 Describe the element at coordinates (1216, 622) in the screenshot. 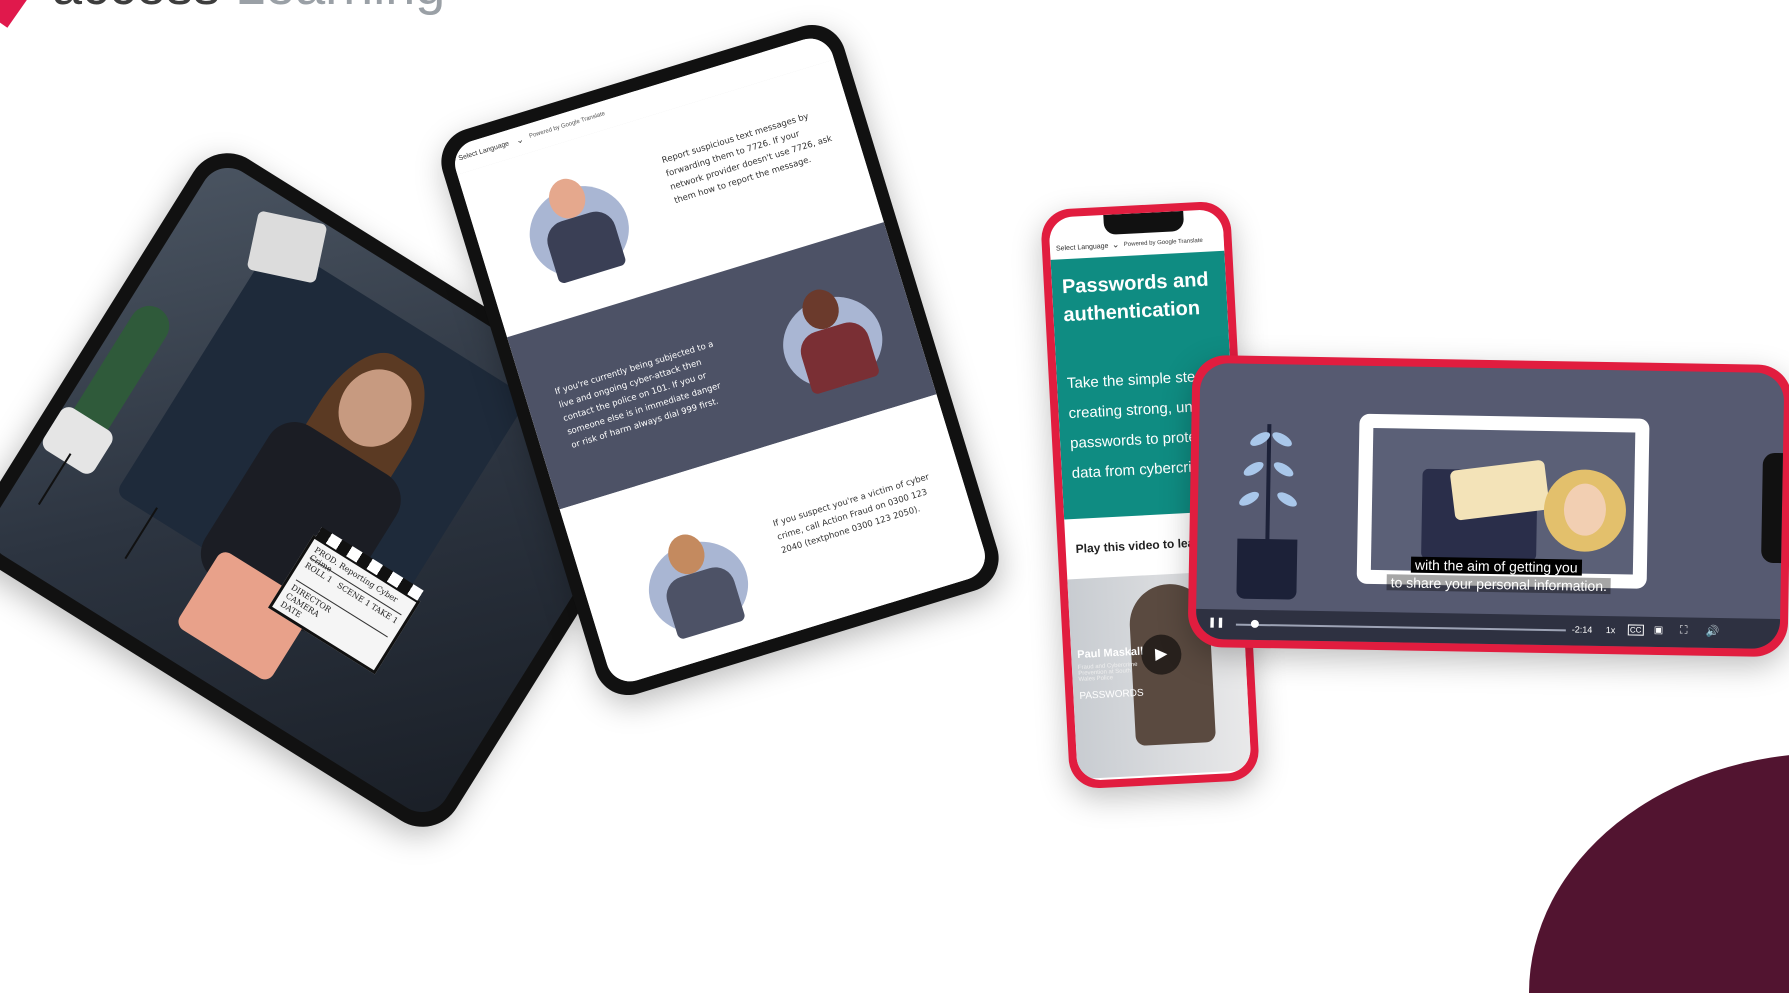

I see `pause-icon: ❚❚` at that location.